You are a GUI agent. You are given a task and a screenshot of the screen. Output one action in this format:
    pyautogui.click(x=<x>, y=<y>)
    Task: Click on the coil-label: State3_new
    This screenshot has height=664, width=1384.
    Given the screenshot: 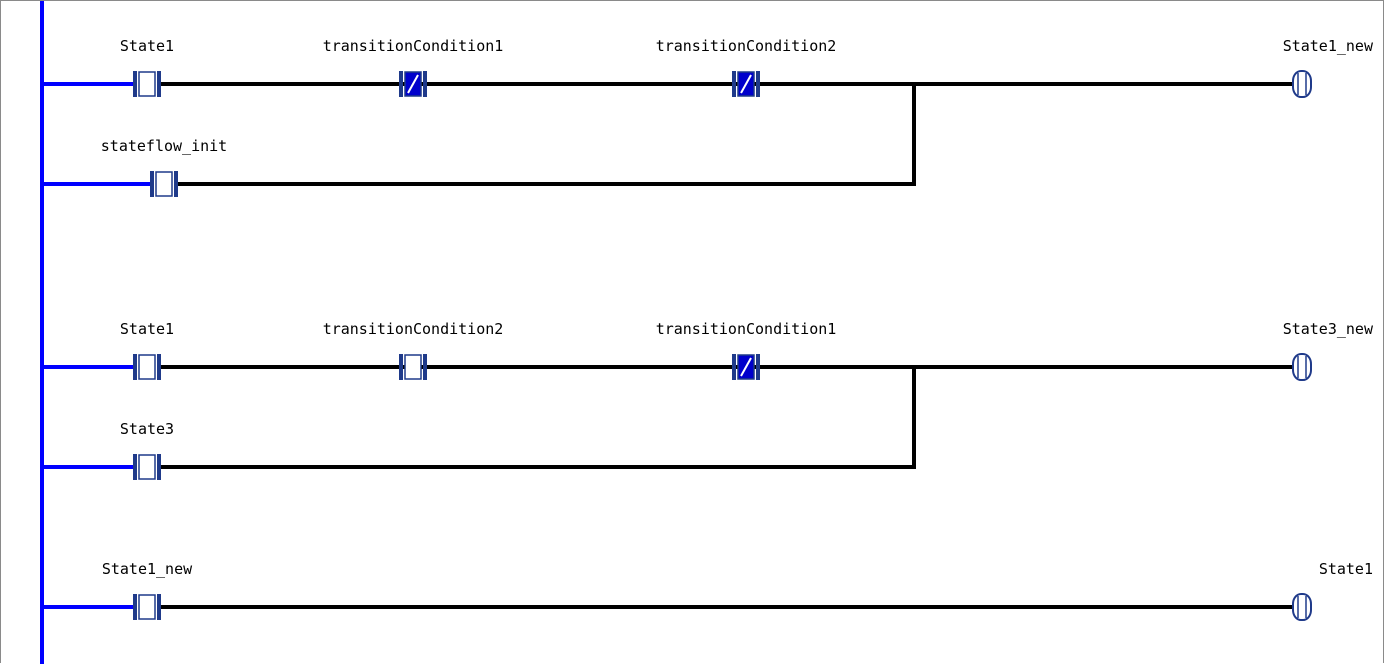 What is the action you would take?
    pyautogui.click(x=1328, y=329)
    